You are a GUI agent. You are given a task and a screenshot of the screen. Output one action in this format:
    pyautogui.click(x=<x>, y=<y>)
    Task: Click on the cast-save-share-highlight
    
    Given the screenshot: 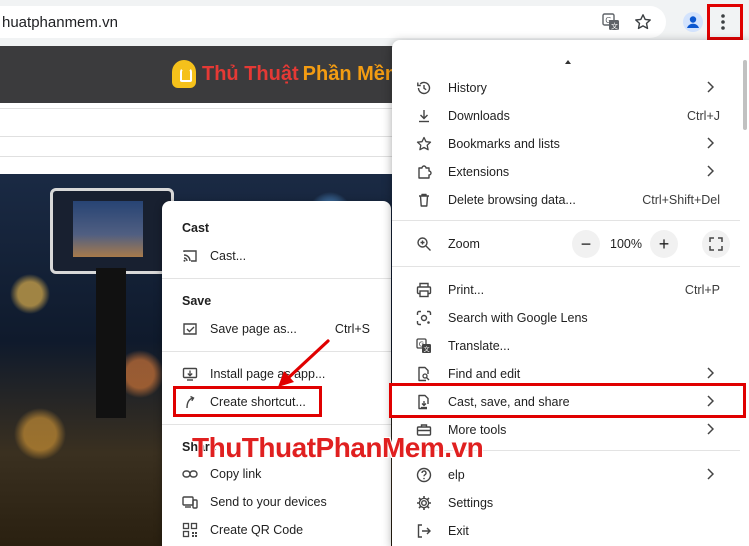 What is the action you would take?
    pyautogui.click(x=567, y=400)
    